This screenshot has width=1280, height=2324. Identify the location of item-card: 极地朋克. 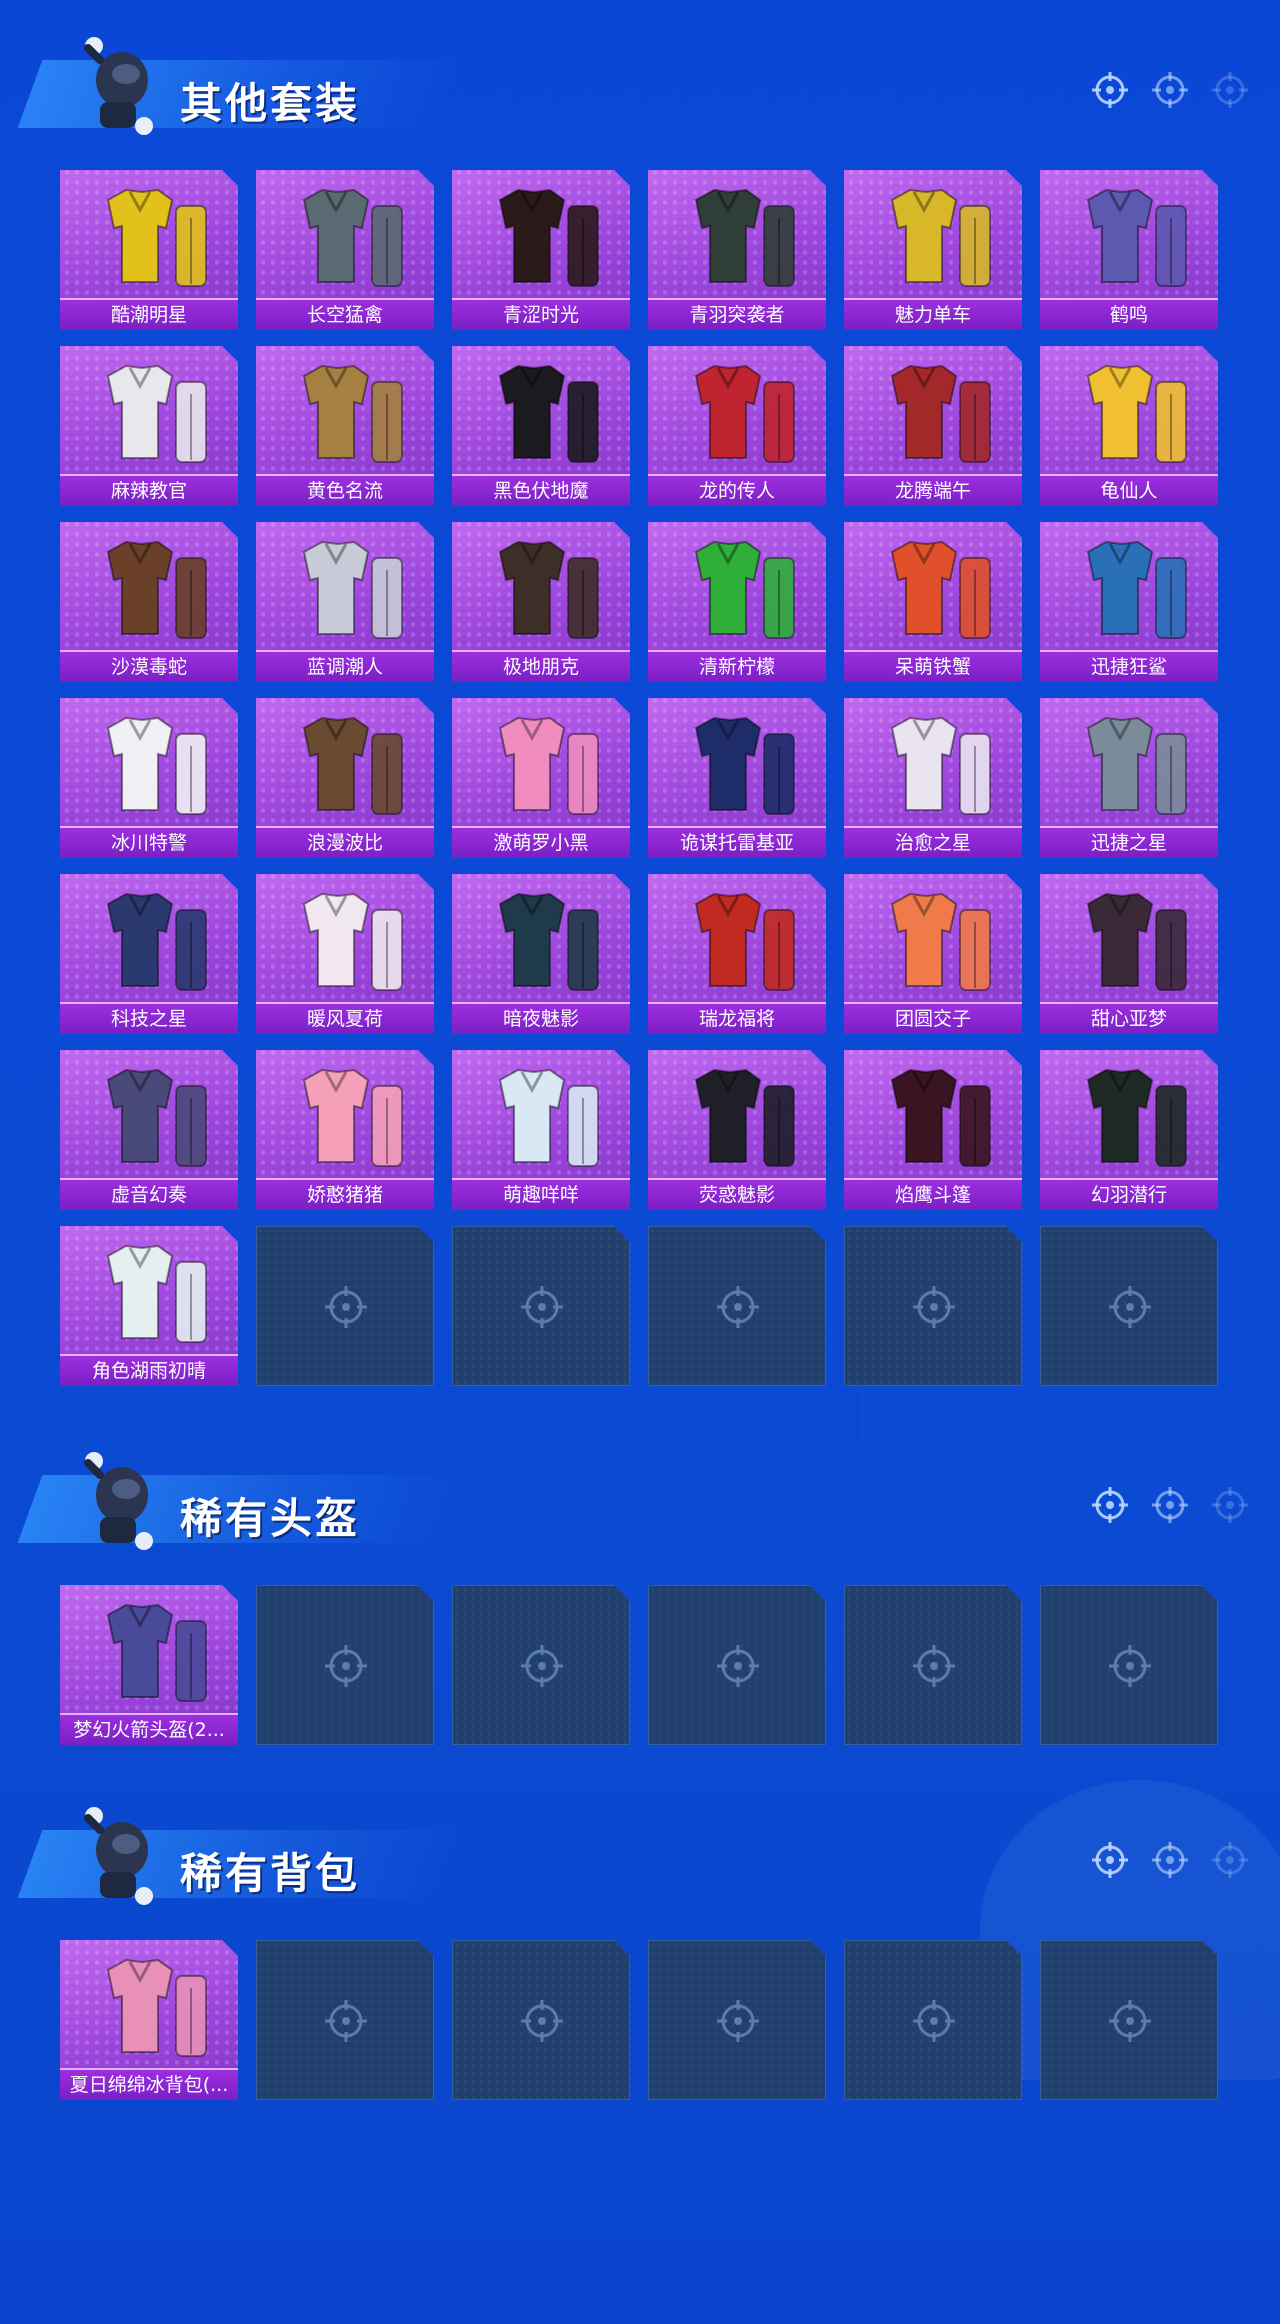
(541, 602).